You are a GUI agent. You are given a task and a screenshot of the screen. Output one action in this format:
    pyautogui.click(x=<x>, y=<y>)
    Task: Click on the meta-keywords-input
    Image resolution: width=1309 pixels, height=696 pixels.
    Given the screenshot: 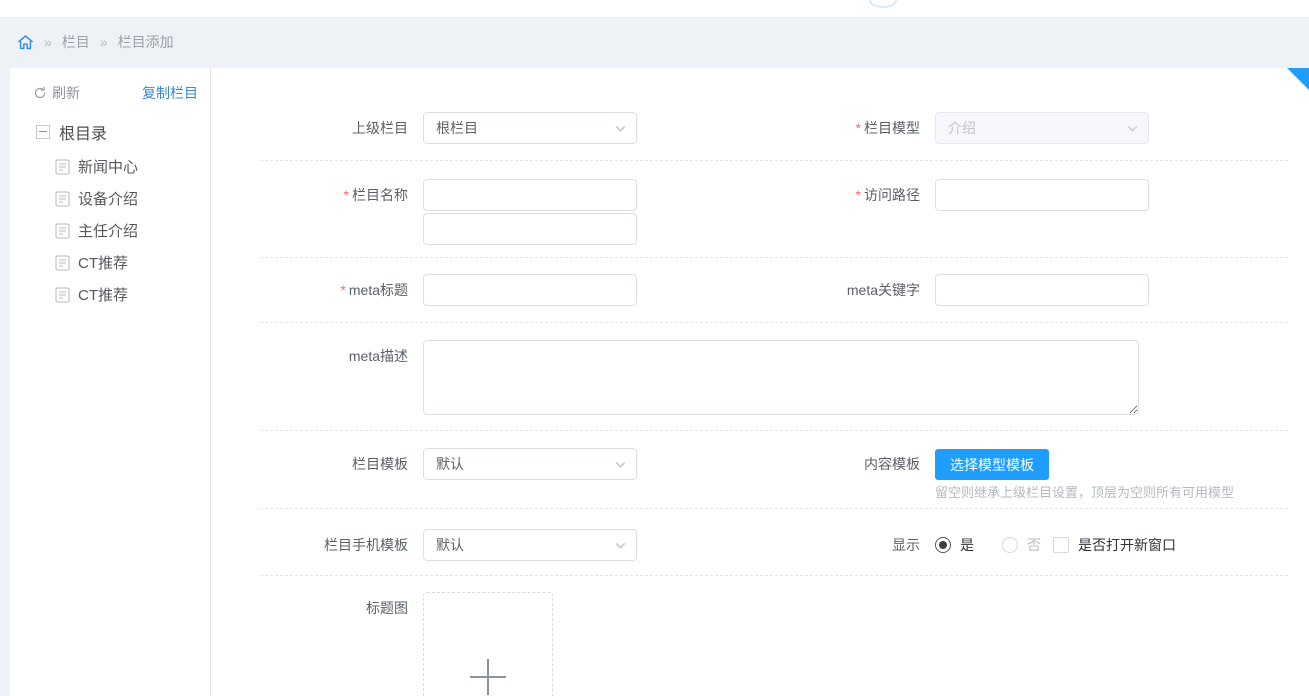 What is the action you would take?
    pyautogui.click(x=1042, y=290)
    